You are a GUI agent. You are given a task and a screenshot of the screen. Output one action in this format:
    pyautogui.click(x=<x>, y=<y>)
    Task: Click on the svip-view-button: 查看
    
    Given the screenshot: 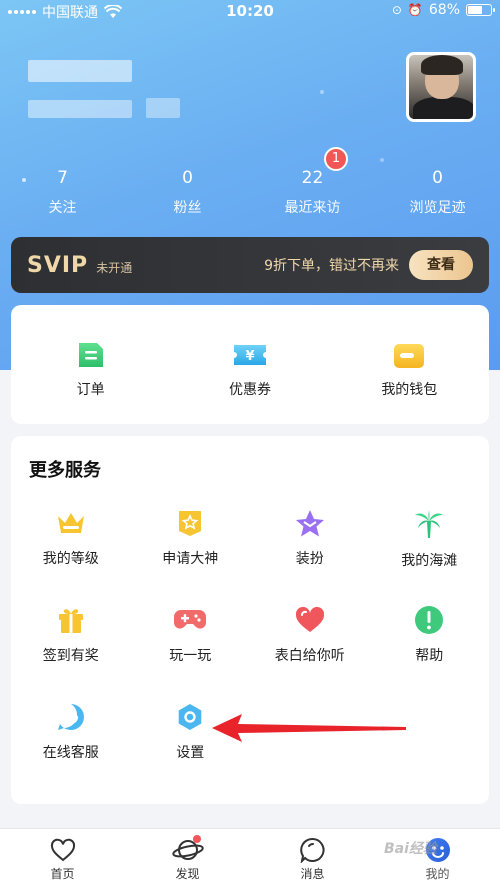 What is the action you would take?
    pyautogui.click(x=441, y=265)
    